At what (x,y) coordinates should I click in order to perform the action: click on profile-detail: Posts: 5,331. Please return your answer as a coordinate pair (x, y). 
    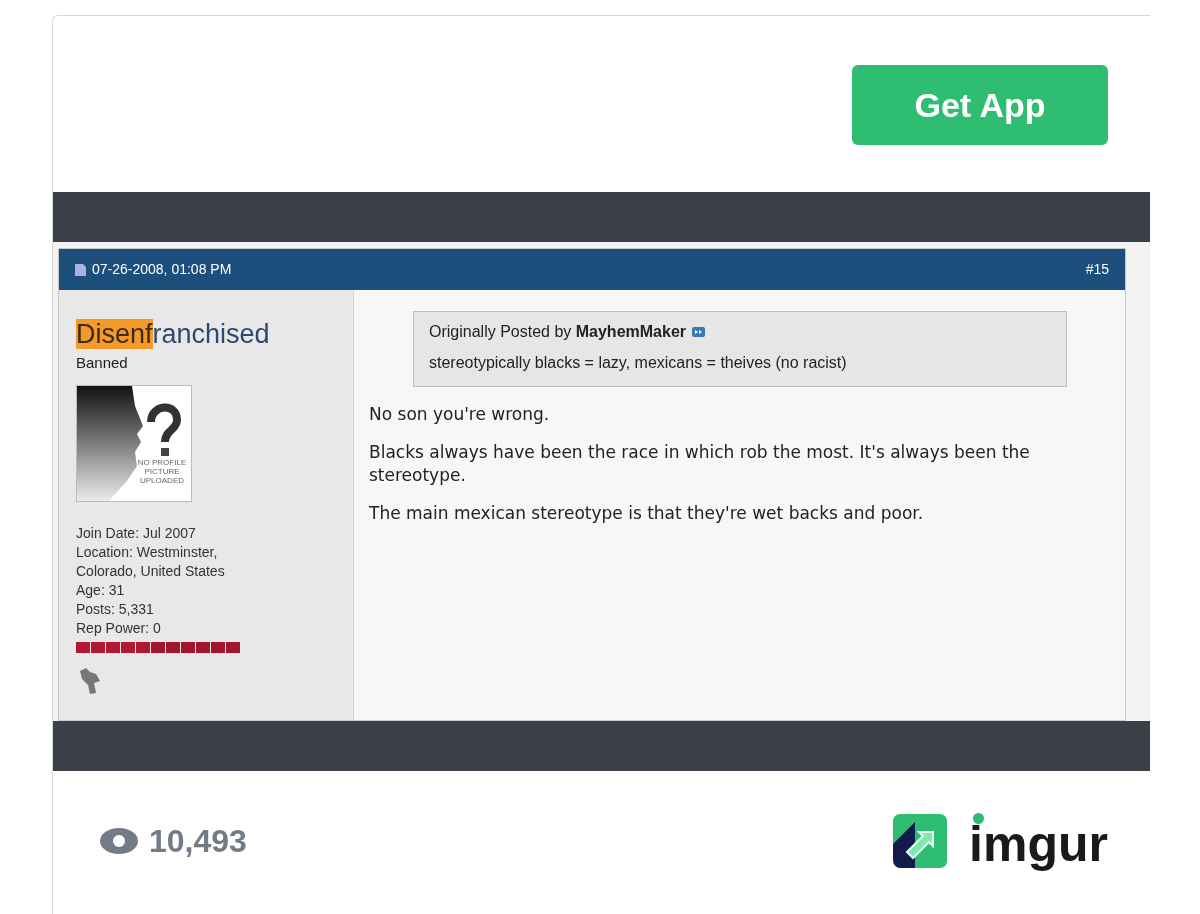
    Looking at the image, I should click on (115, 609).